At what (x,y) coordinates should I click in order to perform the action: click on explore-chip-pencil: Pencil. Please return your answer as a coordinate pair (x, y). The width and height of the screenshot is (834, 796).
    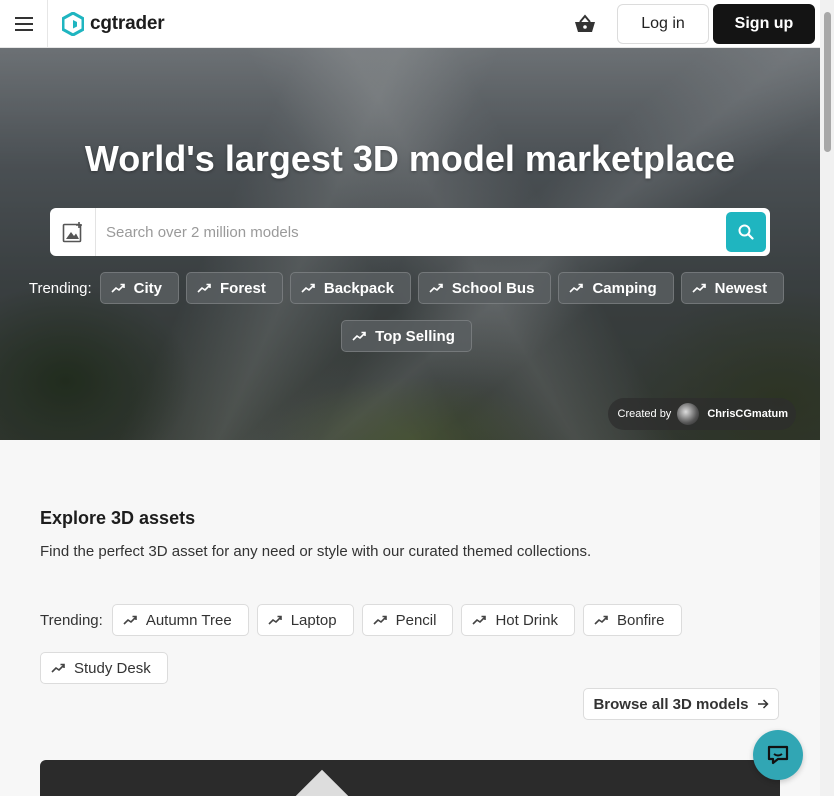
    Looking at the image, I should click on (407, 620).